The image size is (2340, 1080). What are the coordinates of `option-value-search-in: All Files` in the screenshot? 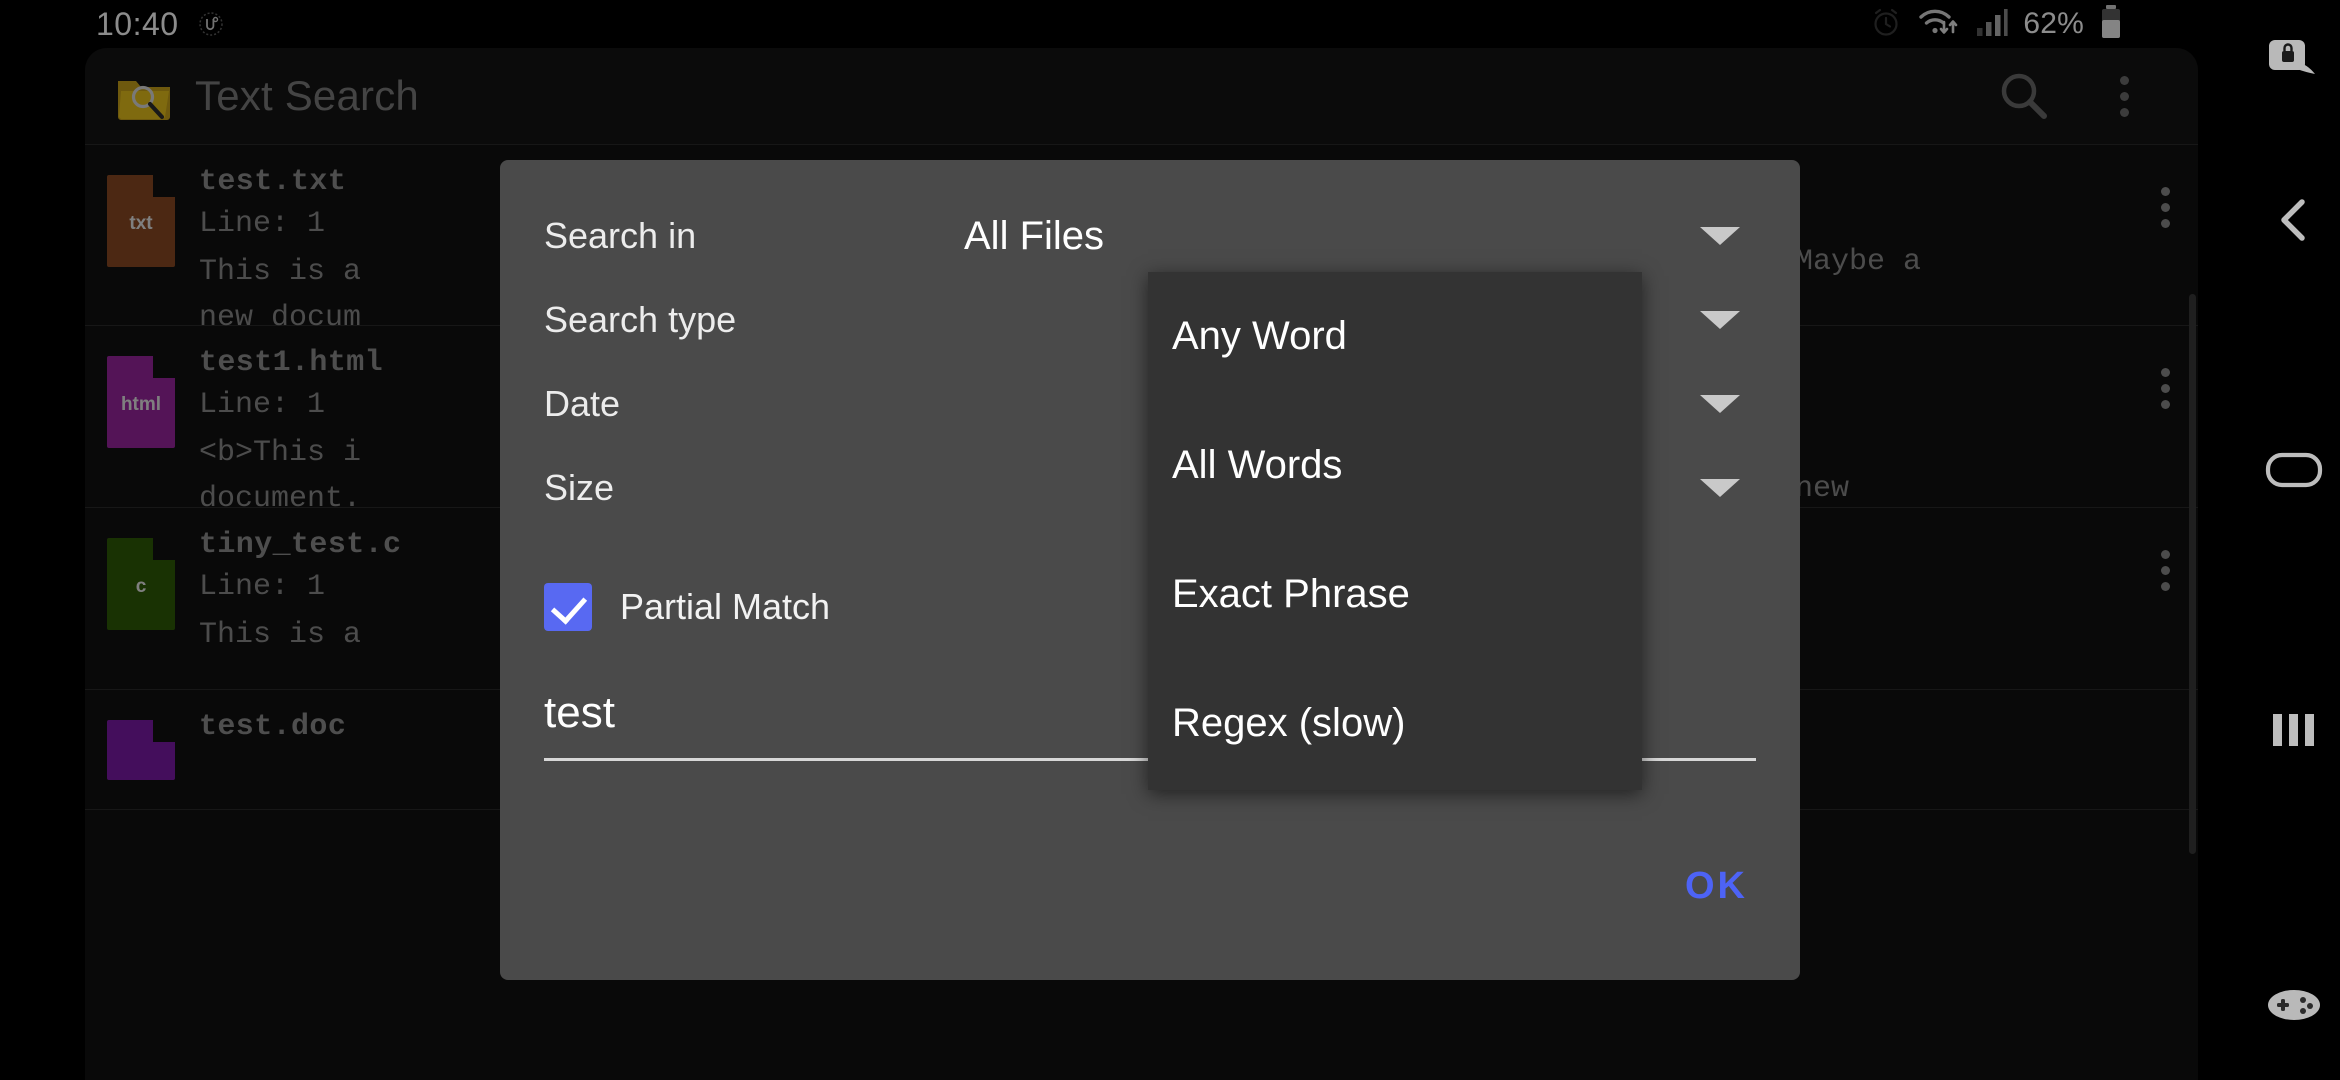 It's located at (1034, 235).